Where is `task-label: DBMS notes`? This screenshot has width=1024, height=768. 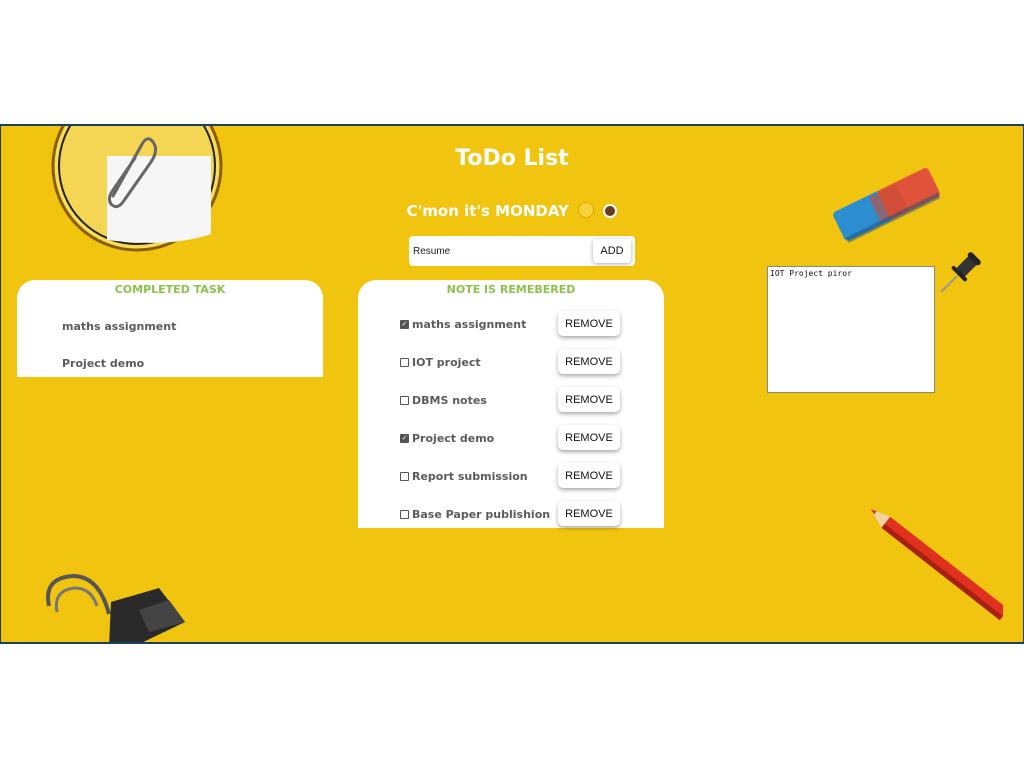
task-label: DBMS notes is located at coordinates (449, 400).